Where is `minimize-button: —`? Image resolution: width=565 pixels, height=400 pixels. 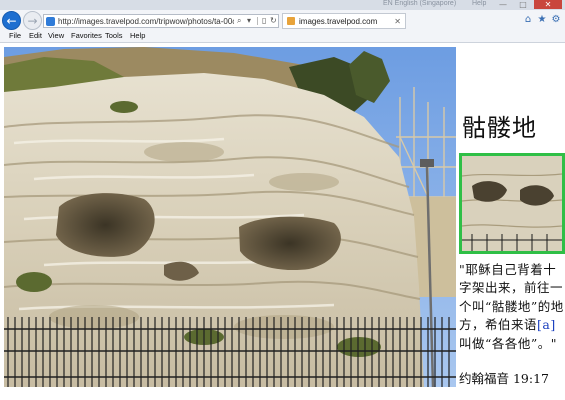
minimize-button: — is located at coordinates (503, 4).